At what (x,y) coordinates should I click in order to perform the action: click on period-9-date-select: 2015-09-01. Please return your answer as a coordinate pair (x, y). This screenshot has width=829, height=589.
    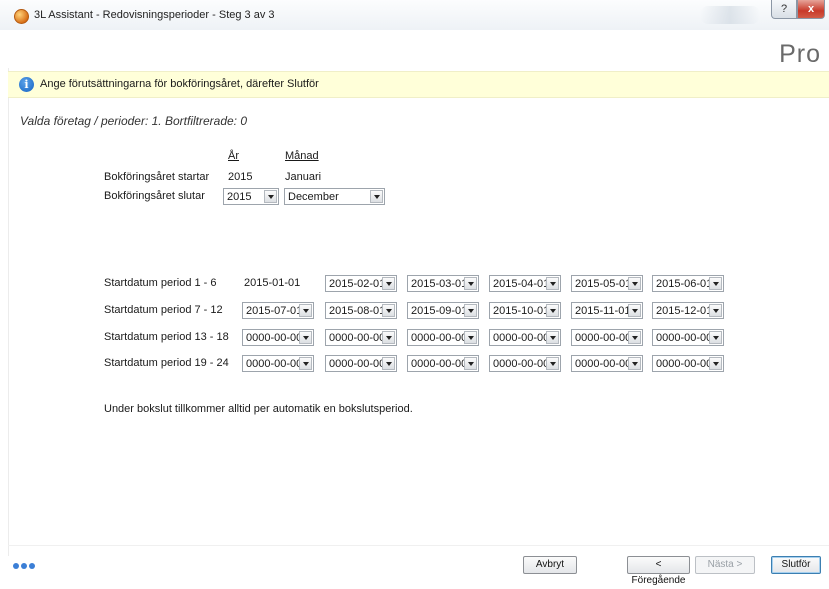
    Looking at the image, I should click on (443, 310).